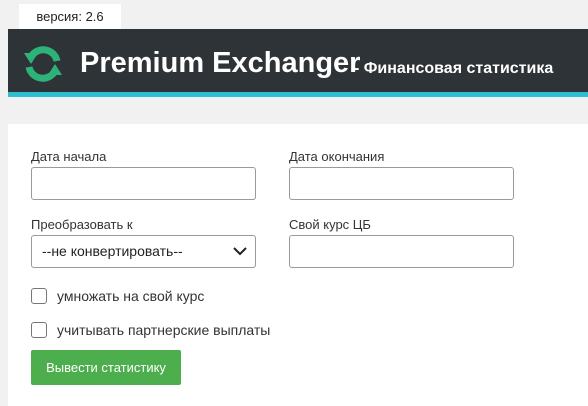 This screenshot has height=406, width=588. I want to click on start-date-input, so click(143, 183).